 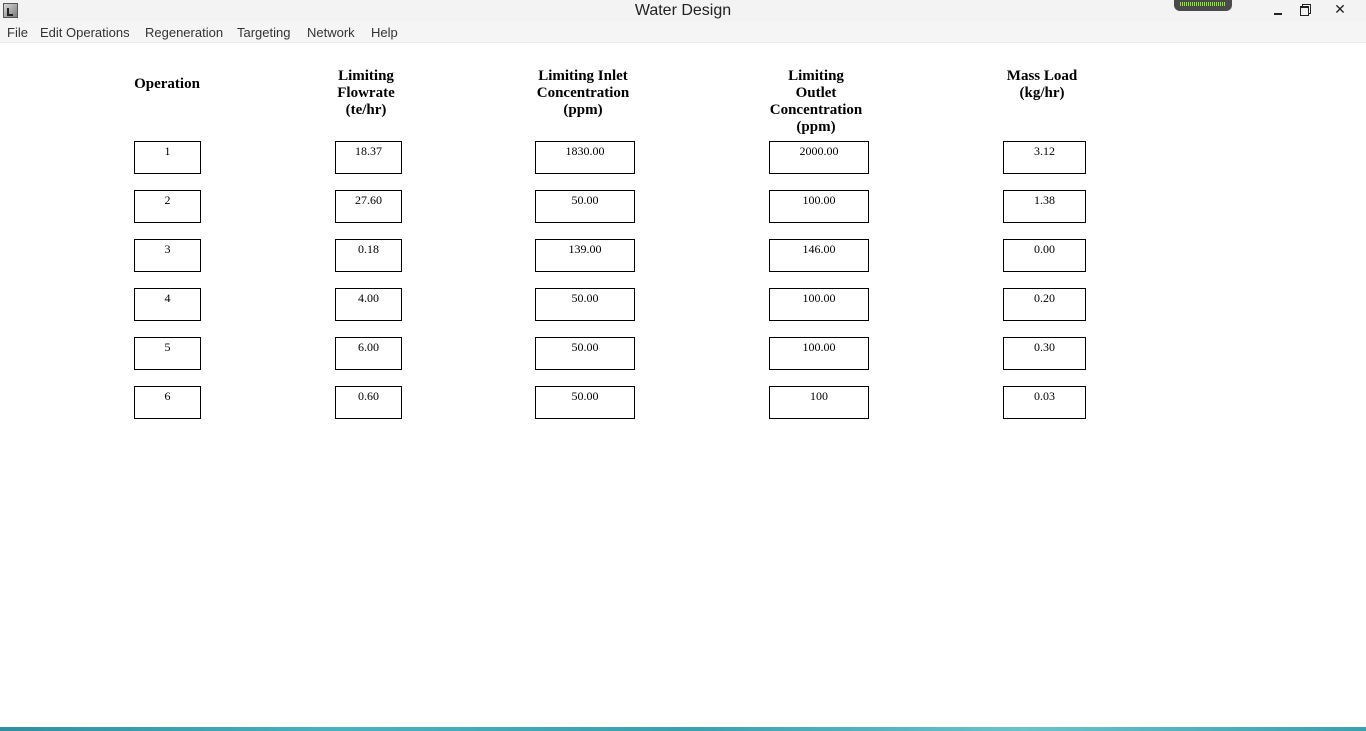 What do you see at coordinates (368, 304) in the screenshot?
I see `flowrate-field: 4.00` at bounding box center [368, 304].